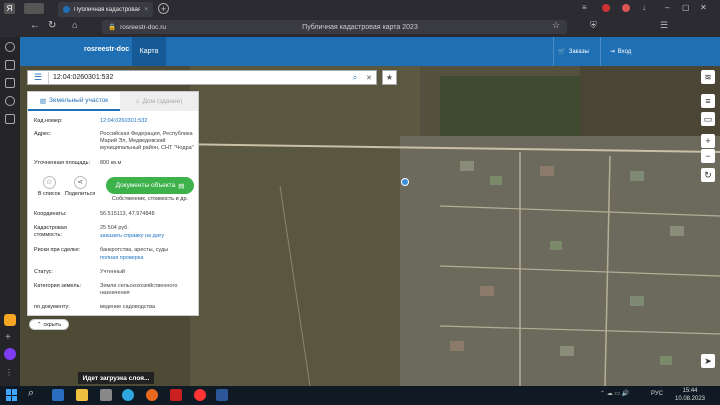  What do you see at coordinates (593, 25) in the screenshot?
I see `protect-icon: ⛨` at bounding box center [593, 25].